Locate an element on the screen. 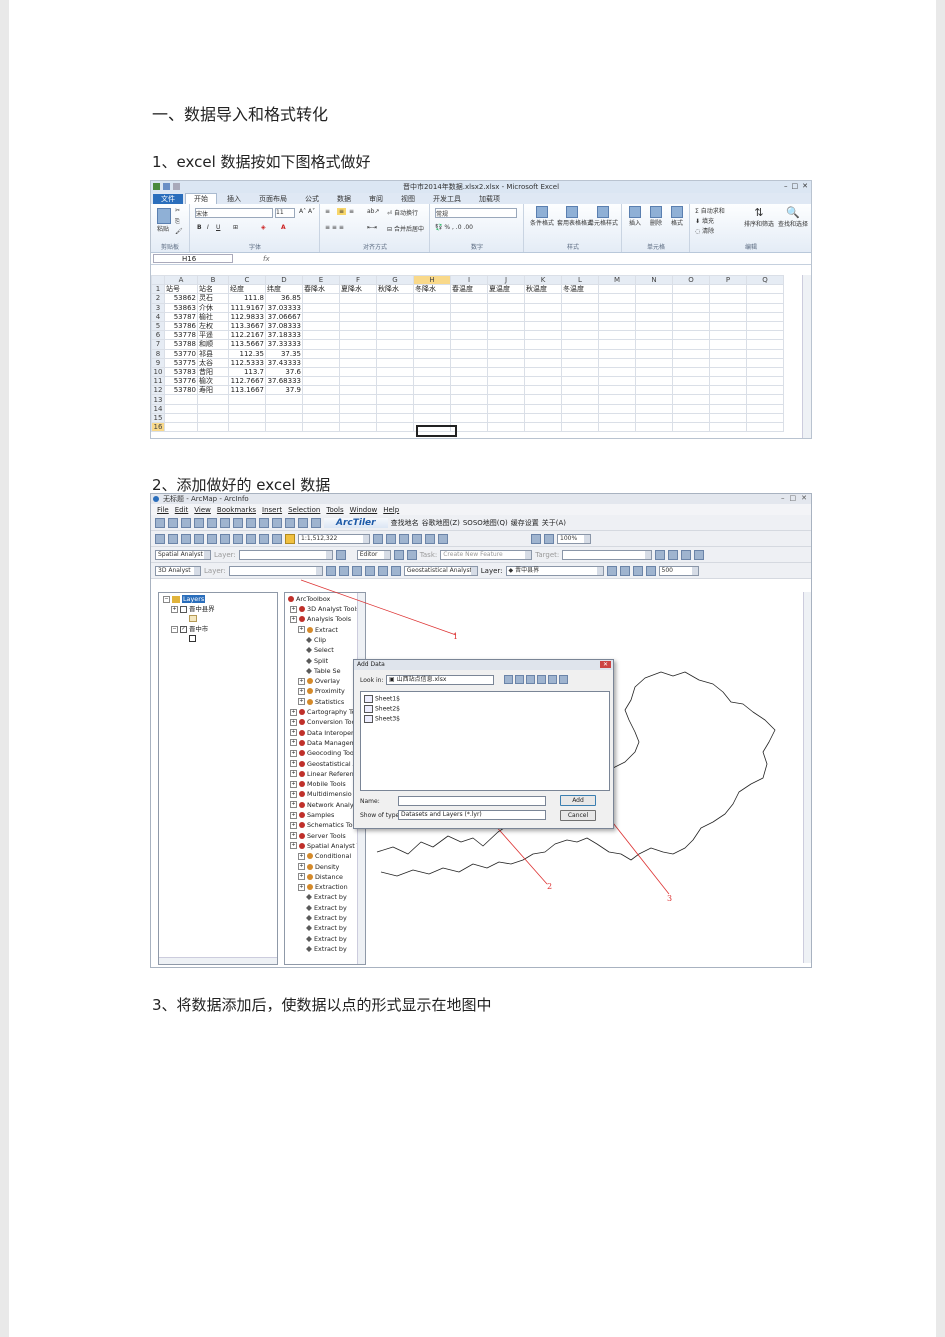  fx-icon: fx is located at coordinates (266, 259).